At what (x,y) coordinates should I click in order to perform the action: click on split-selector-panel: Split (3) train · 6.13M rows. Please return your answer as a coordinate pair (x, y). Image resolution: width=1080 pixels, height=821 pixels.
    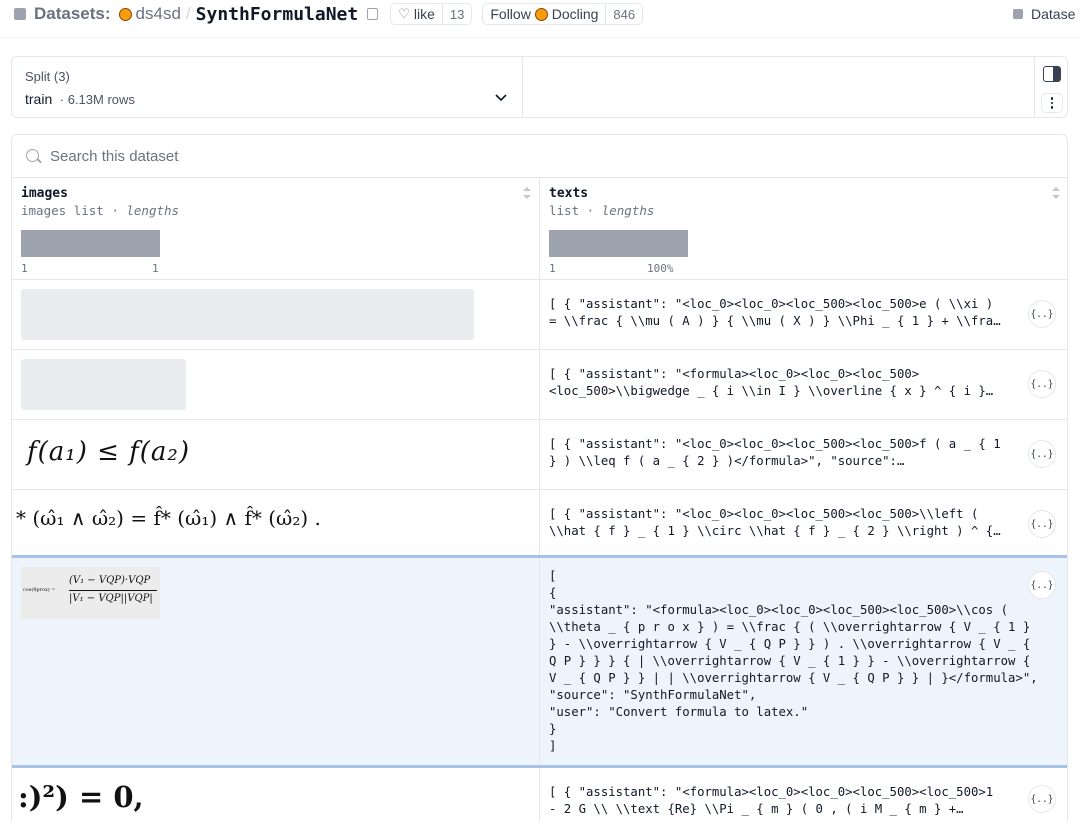
    Looking at the image, I should click on (539, 87).